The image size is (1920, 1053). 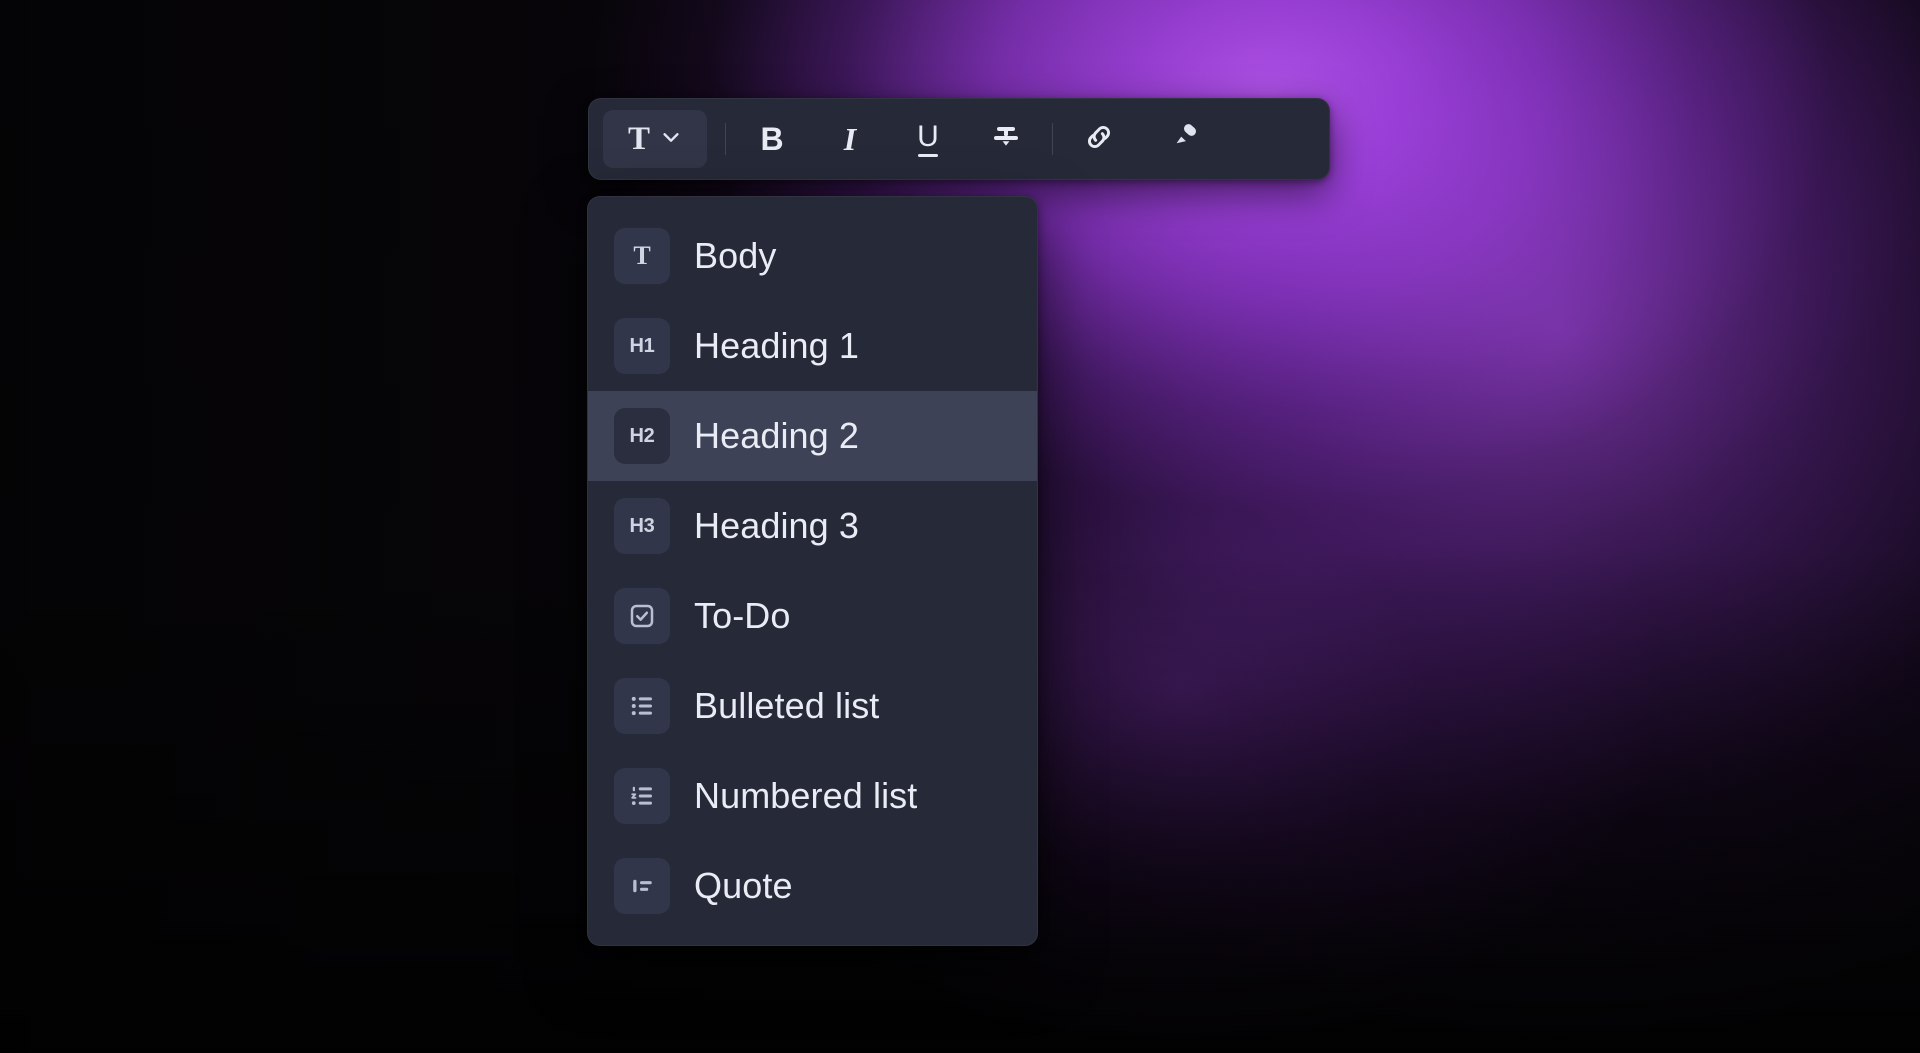 What do you see at coordinates (642, 526) in the screenshot?
I see `heading-3-icon: H3` at bounding box center [642, 526].